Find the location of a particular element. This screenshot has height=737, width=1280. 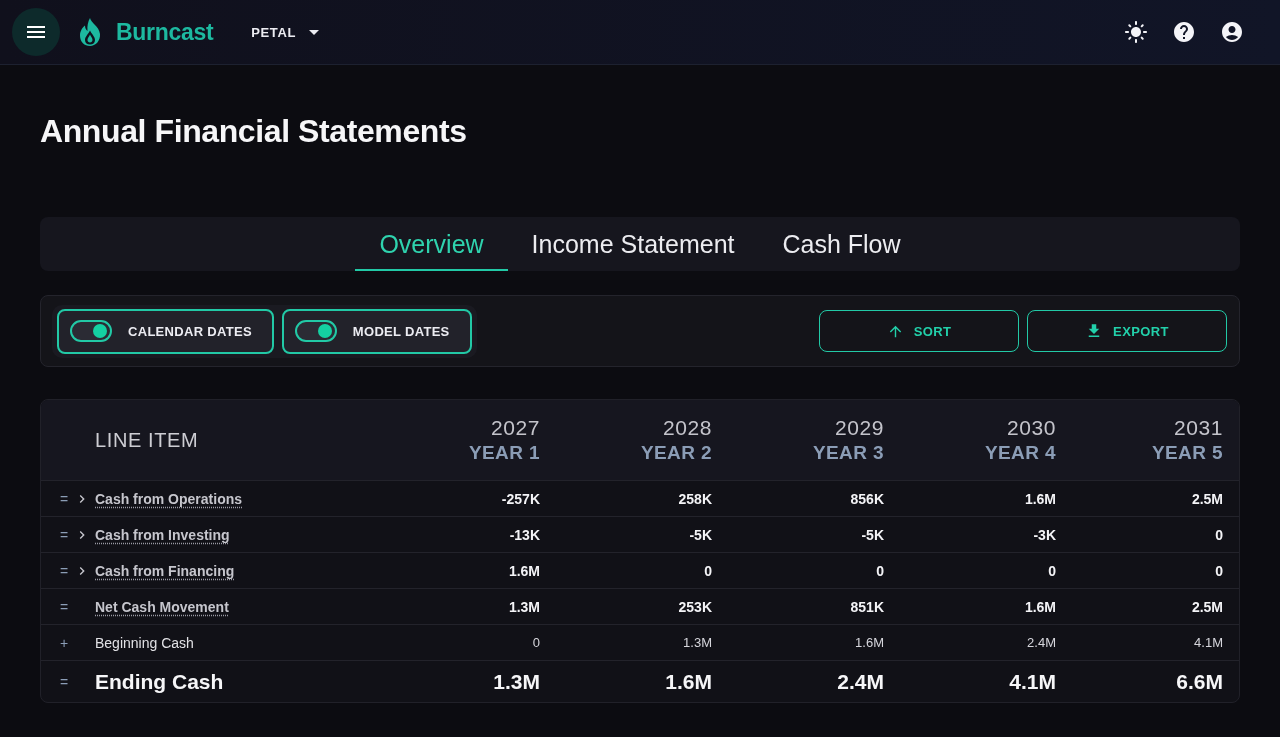

period-header: YEAR 2 is located at coordinates (676, 453).